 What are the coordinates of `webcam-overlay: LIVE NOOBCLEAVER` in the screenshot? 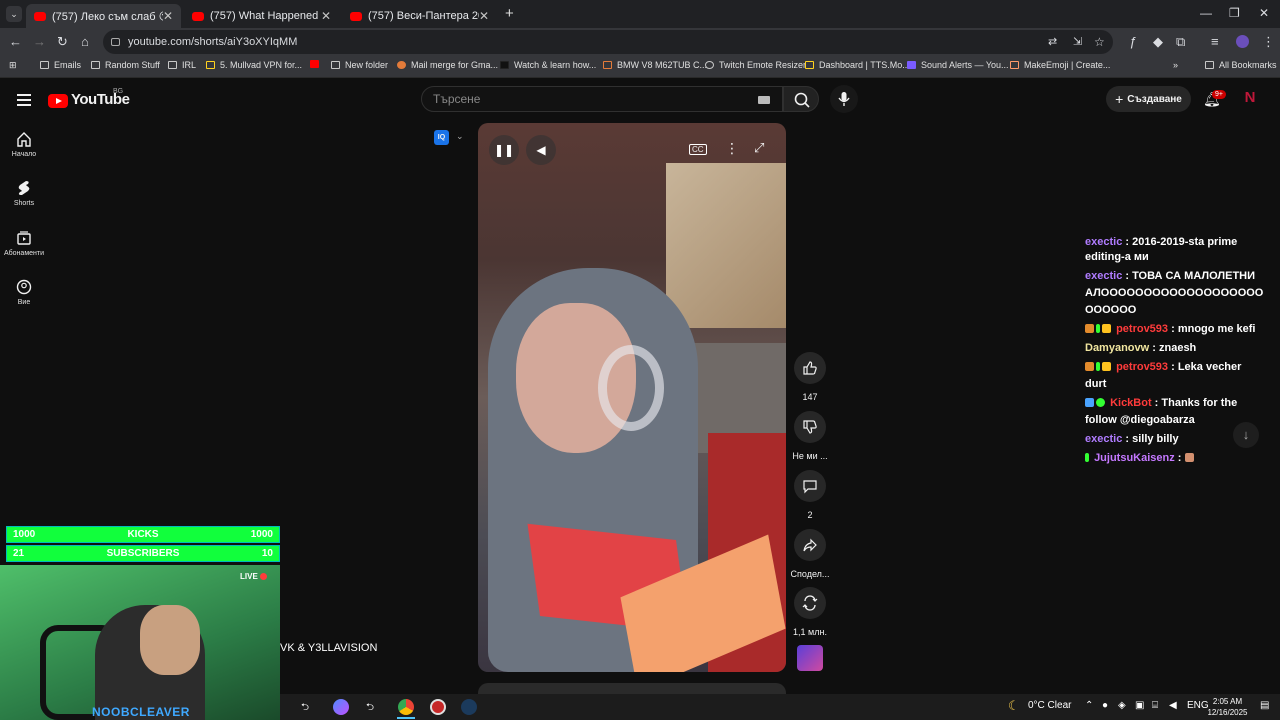 It's located at (140, 642).